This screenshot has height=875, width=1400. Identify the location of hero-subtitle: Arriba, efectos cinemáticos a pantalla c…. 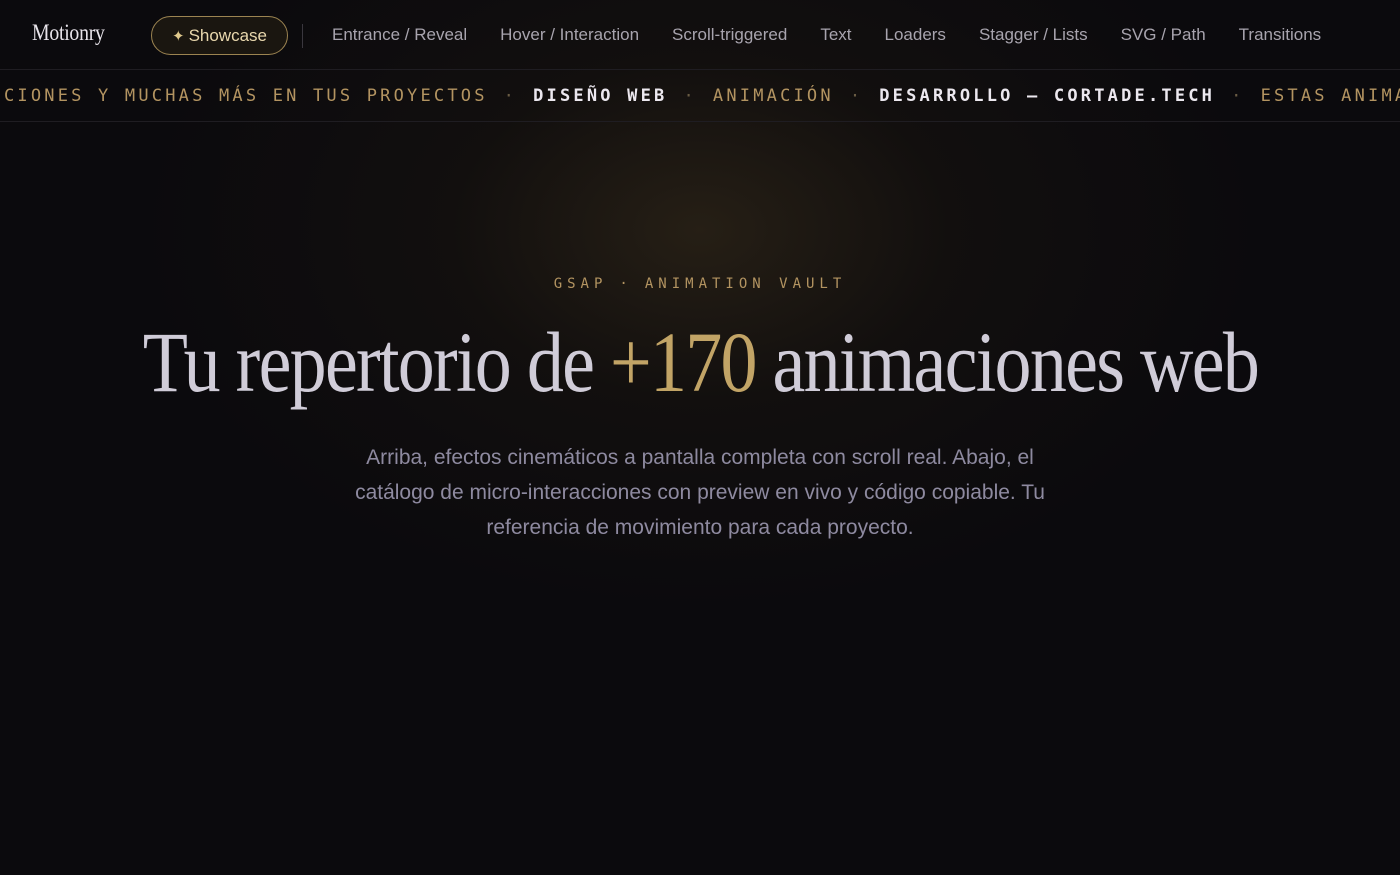
(700, 492).